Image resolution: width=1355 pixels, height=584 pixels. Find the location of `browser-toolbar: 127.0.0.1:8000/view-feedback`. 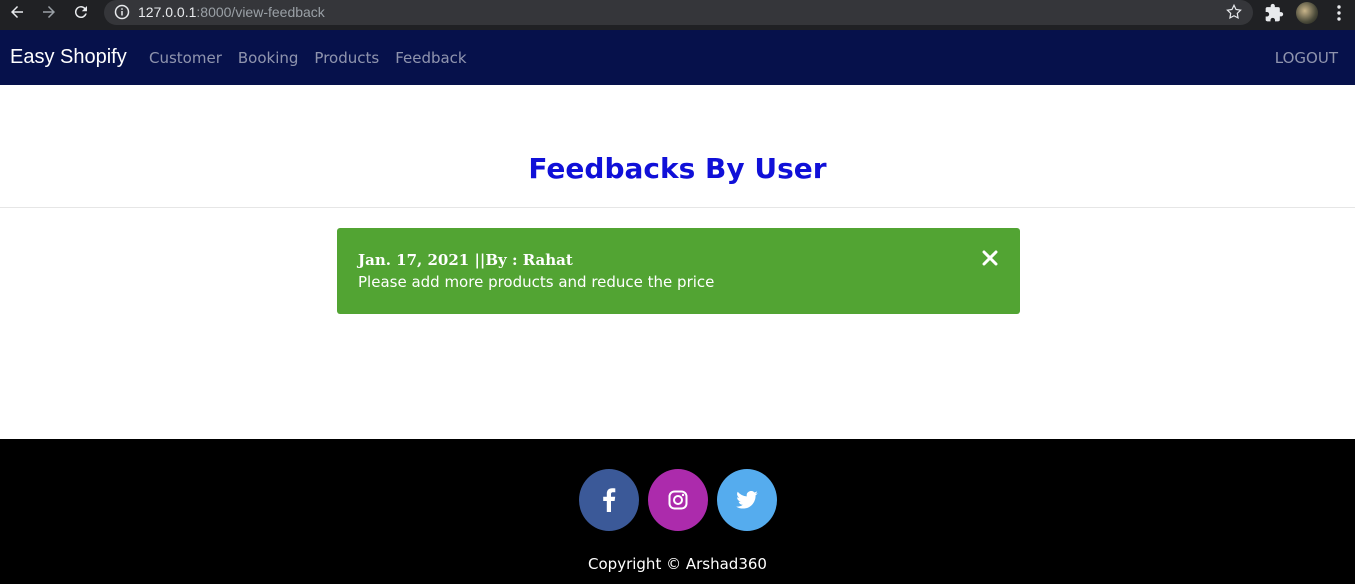

browser-toolbar: 127.0.0.1:8000/view-feedback is located at coordinates (677, 15).